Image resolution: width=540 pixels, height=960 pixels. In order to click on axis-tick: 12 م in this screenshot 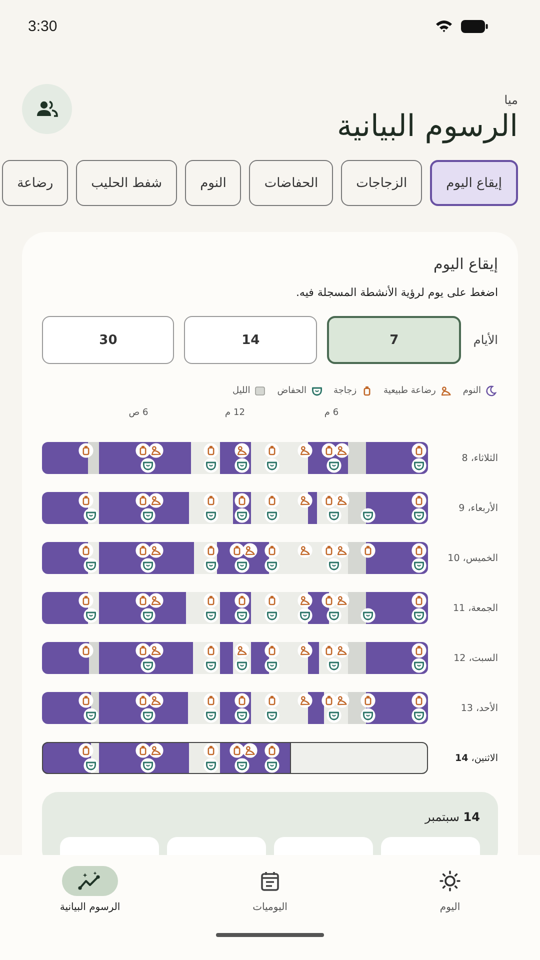, I will do `click(235, 414)`.